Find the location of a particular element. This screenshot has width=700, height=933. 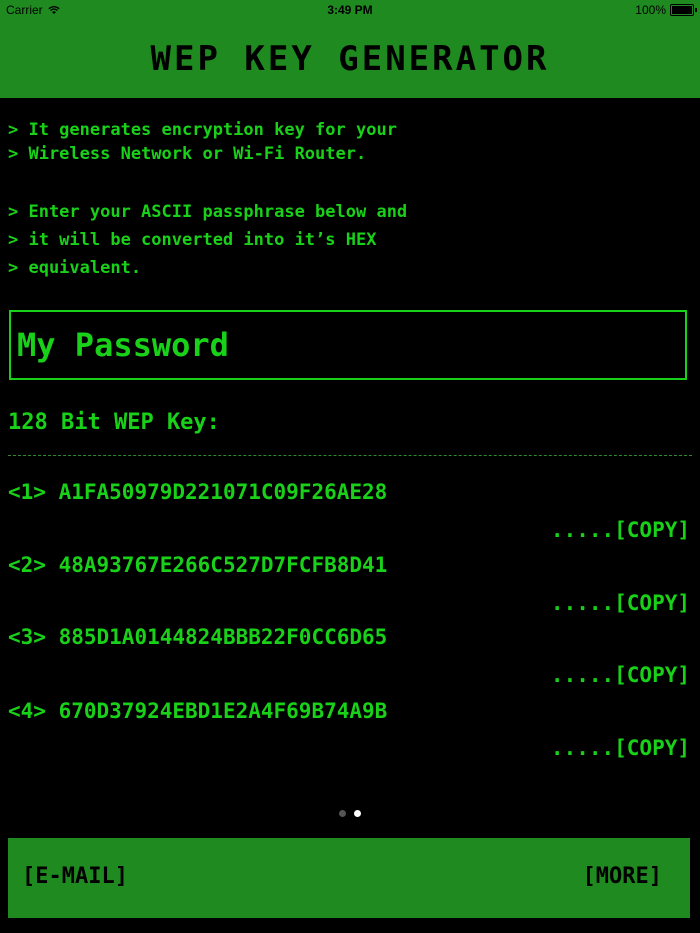

key-index: <2> is located at coordinates (27, 565).